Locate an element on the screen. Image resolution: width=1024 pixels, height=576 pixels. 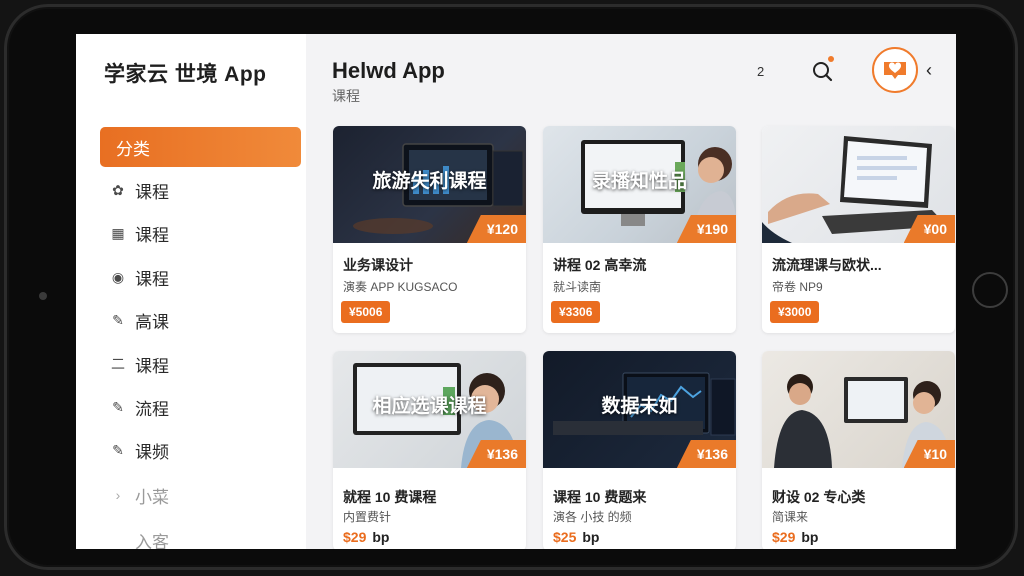
heart-chat-icon is located at coordinates (895, 70).